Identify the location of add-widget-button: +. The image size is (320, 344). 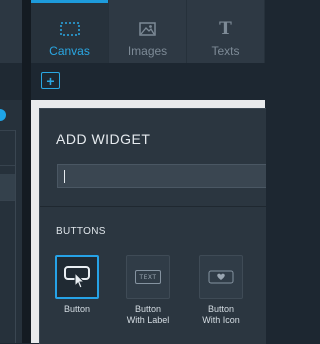
(50, 80).